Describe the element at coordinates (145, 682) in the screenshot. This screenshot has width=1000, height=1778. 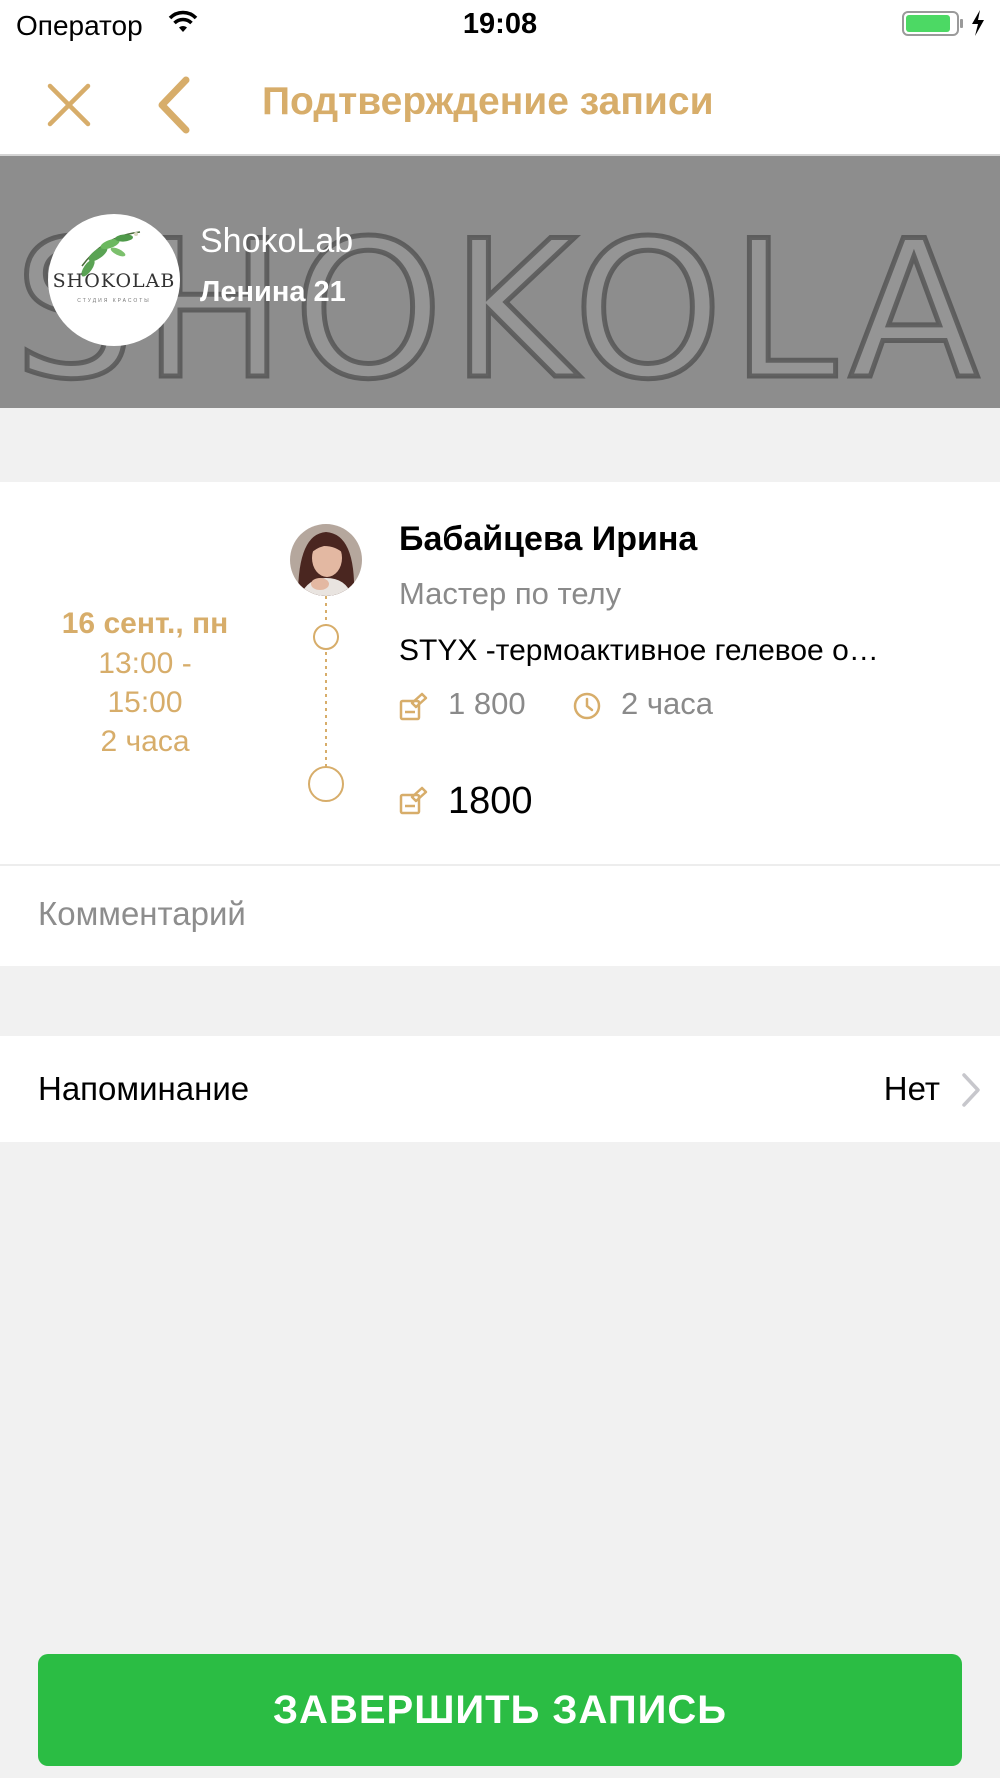
I see `appointment-datetime: 16 сент., пн 13:00 - 15:00 2 часа` at that location.